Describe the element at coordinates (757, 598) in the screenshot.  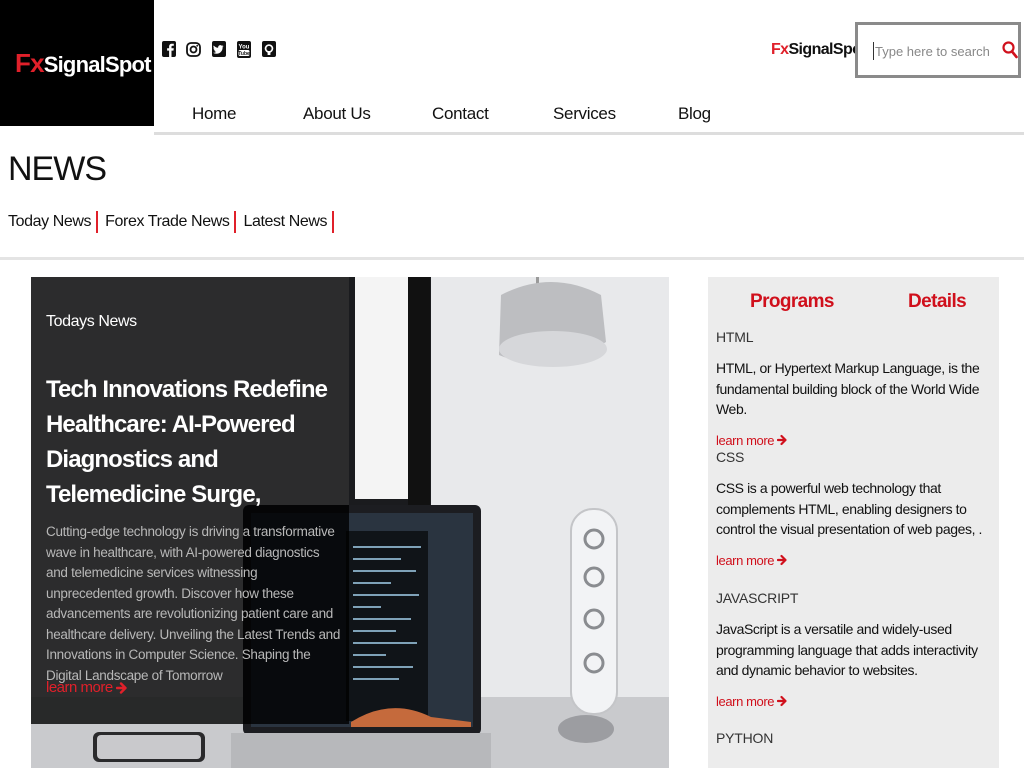
I see `program-name: JAVASCRIPT` at that location.